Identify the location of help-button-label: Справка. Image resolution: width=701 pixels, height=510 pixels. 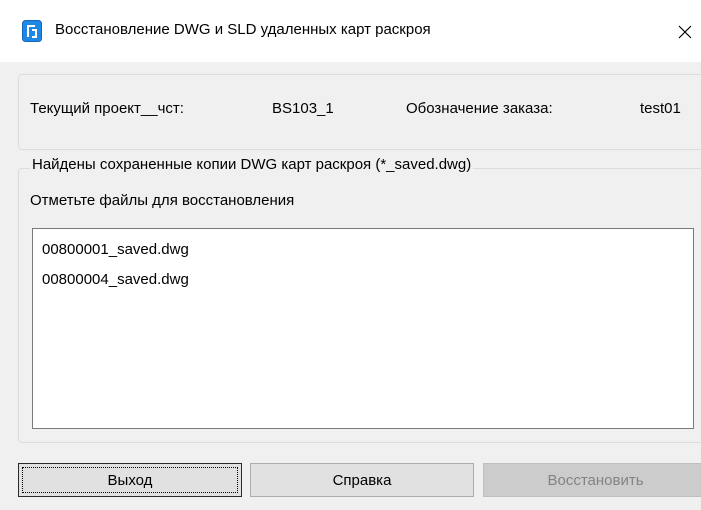
(362, 480).